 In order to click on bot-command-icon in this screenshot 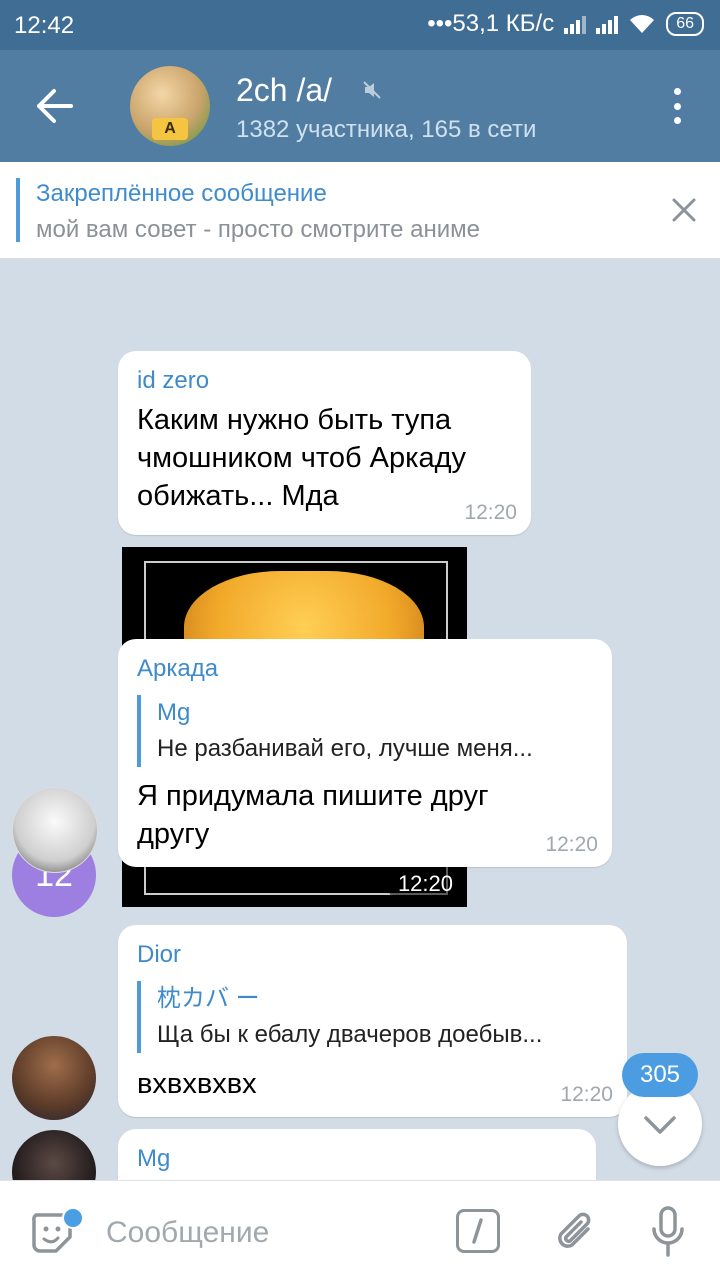, I will do `click(478, 1231)`.